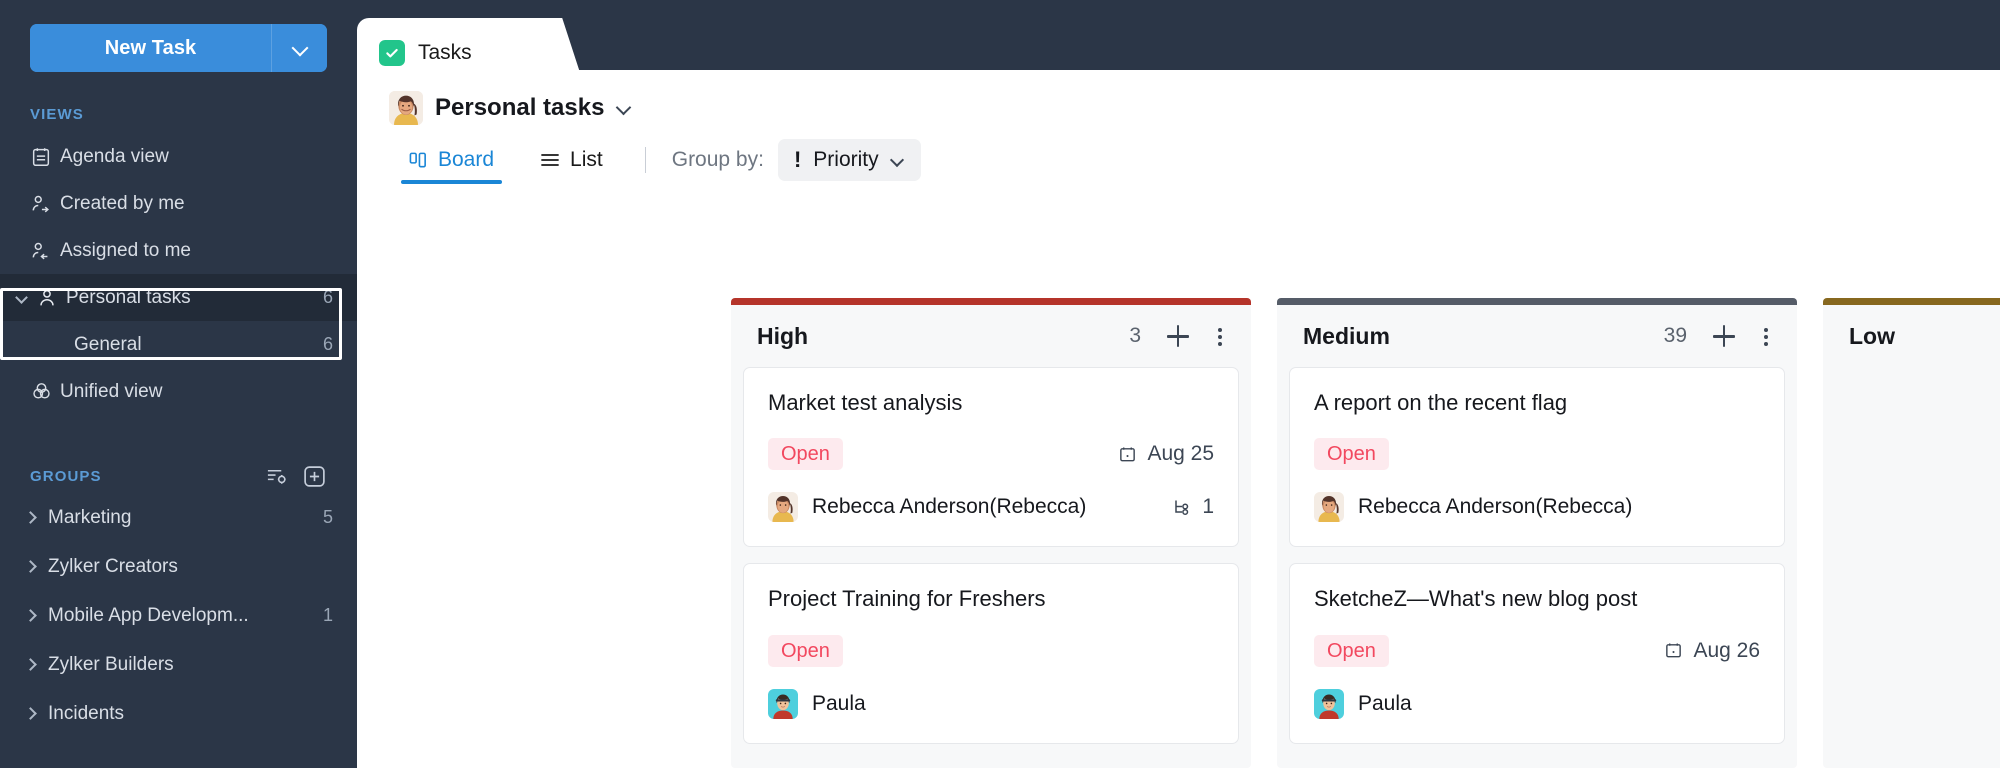 The width and height of the screenshot is (2000, 768). Describe the element at coordinates (466, 159) in the screenshot. I see `tab-board-label: Board` at that location.